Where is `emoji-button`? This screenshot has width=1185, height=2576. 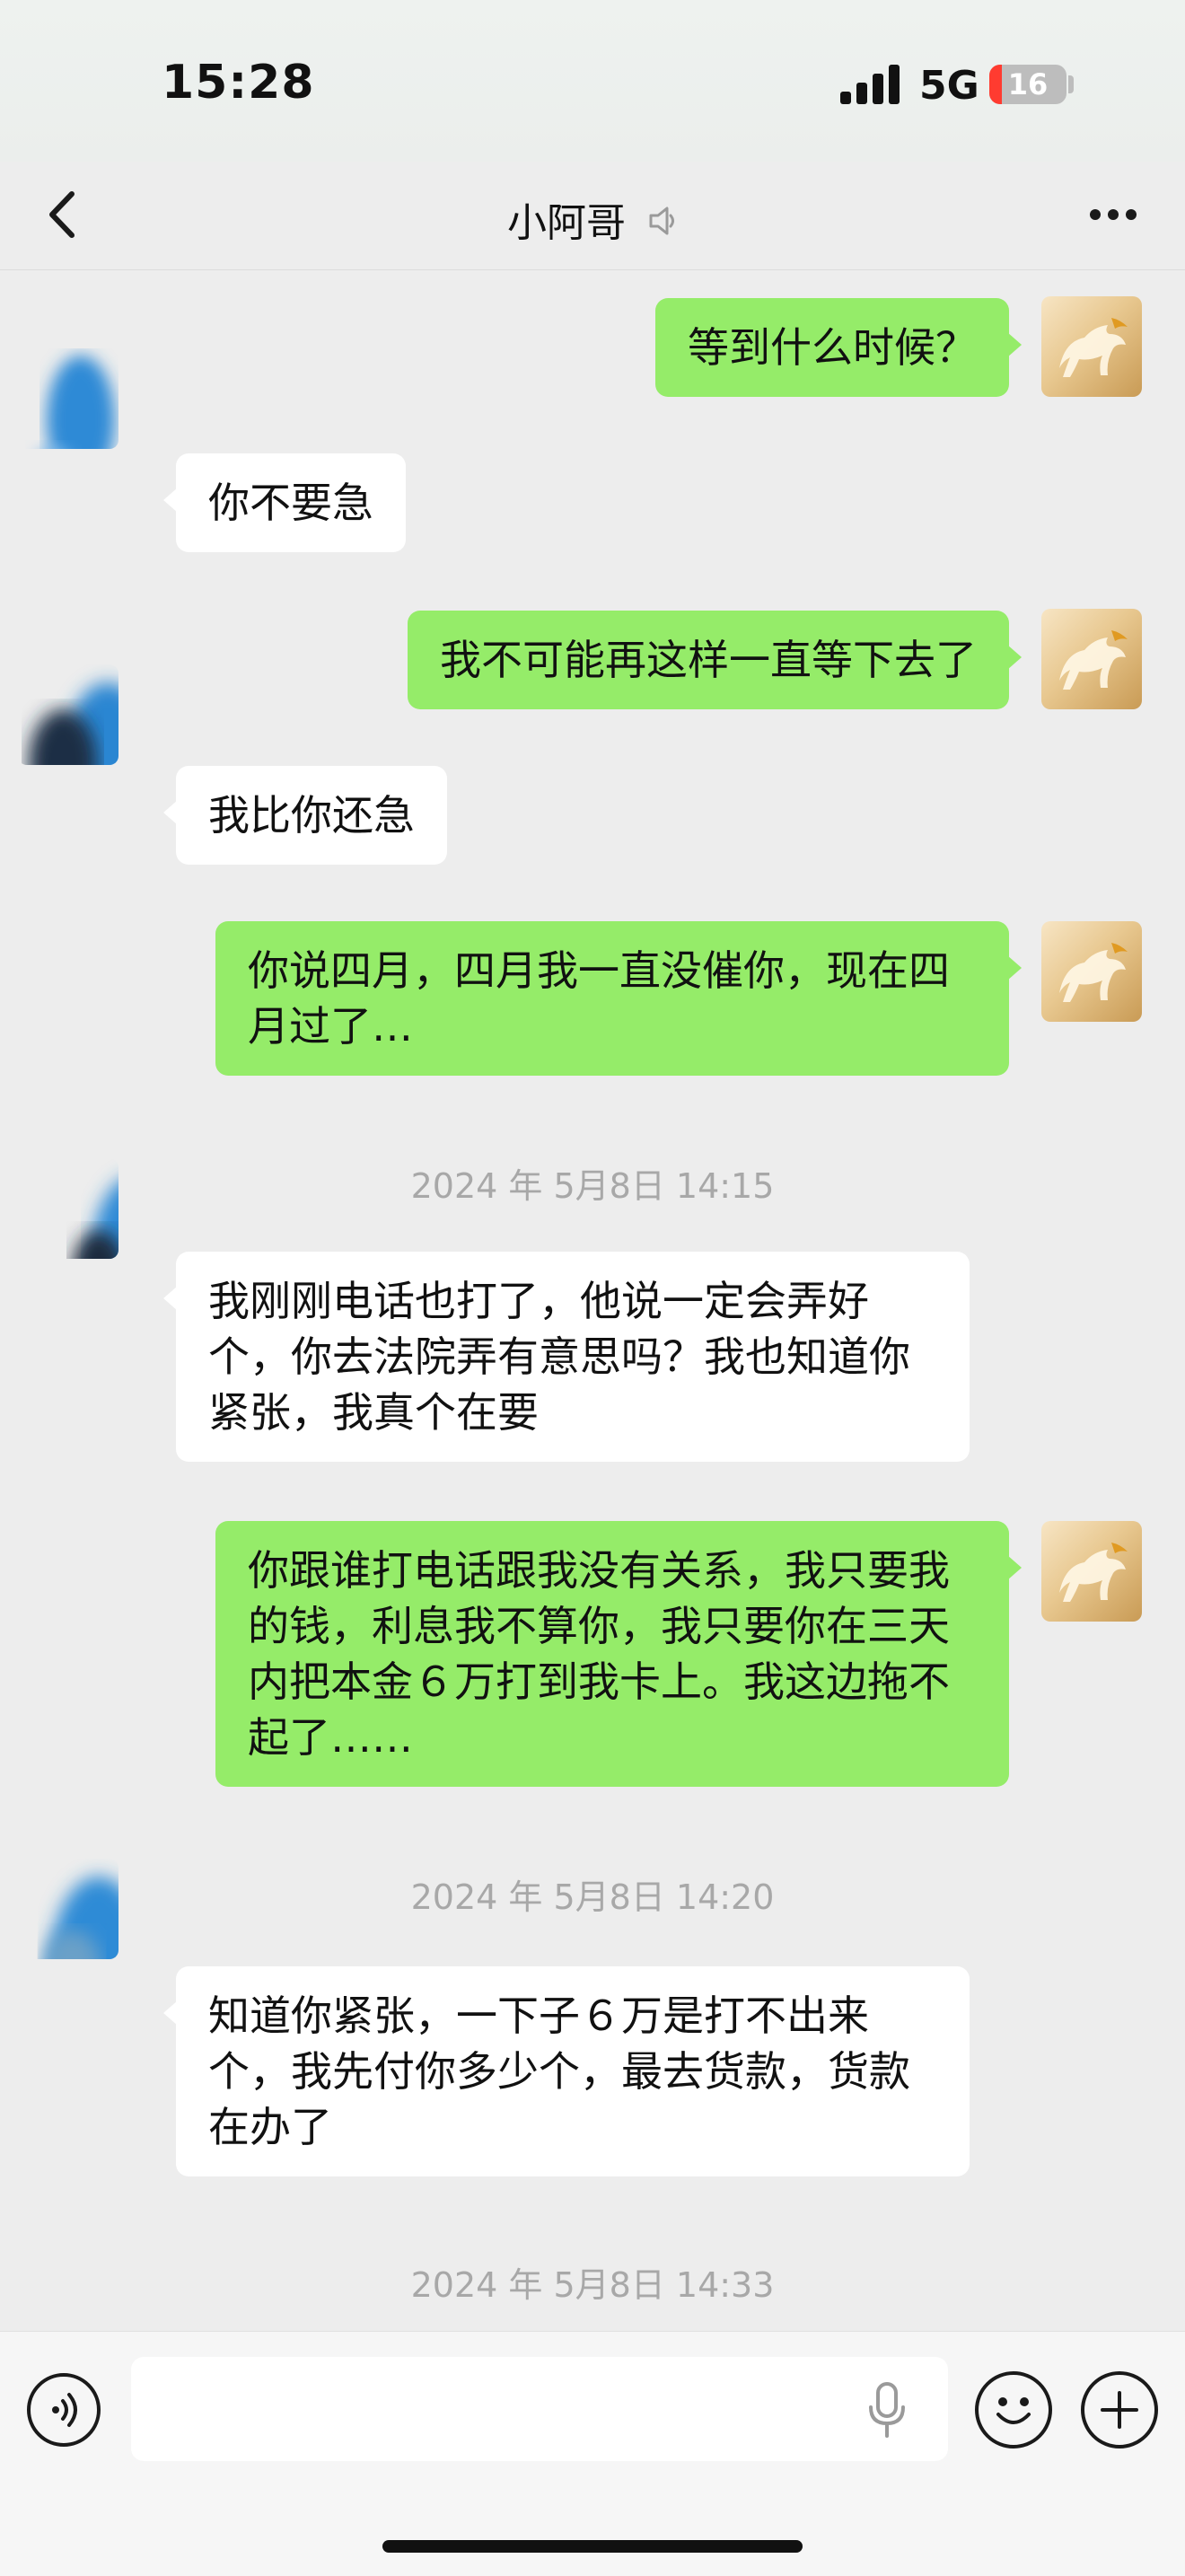 emoji-button is located at coordinates (1013, 2410).